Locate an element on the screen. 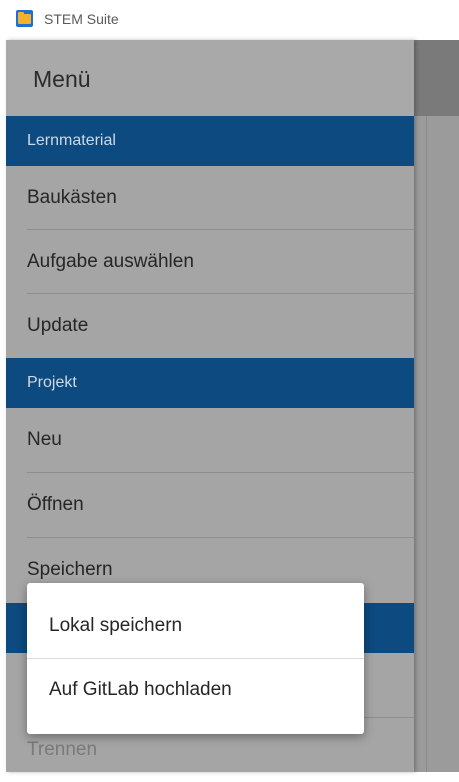  window-title: STEM Suite is located at coordinates (81, 19).